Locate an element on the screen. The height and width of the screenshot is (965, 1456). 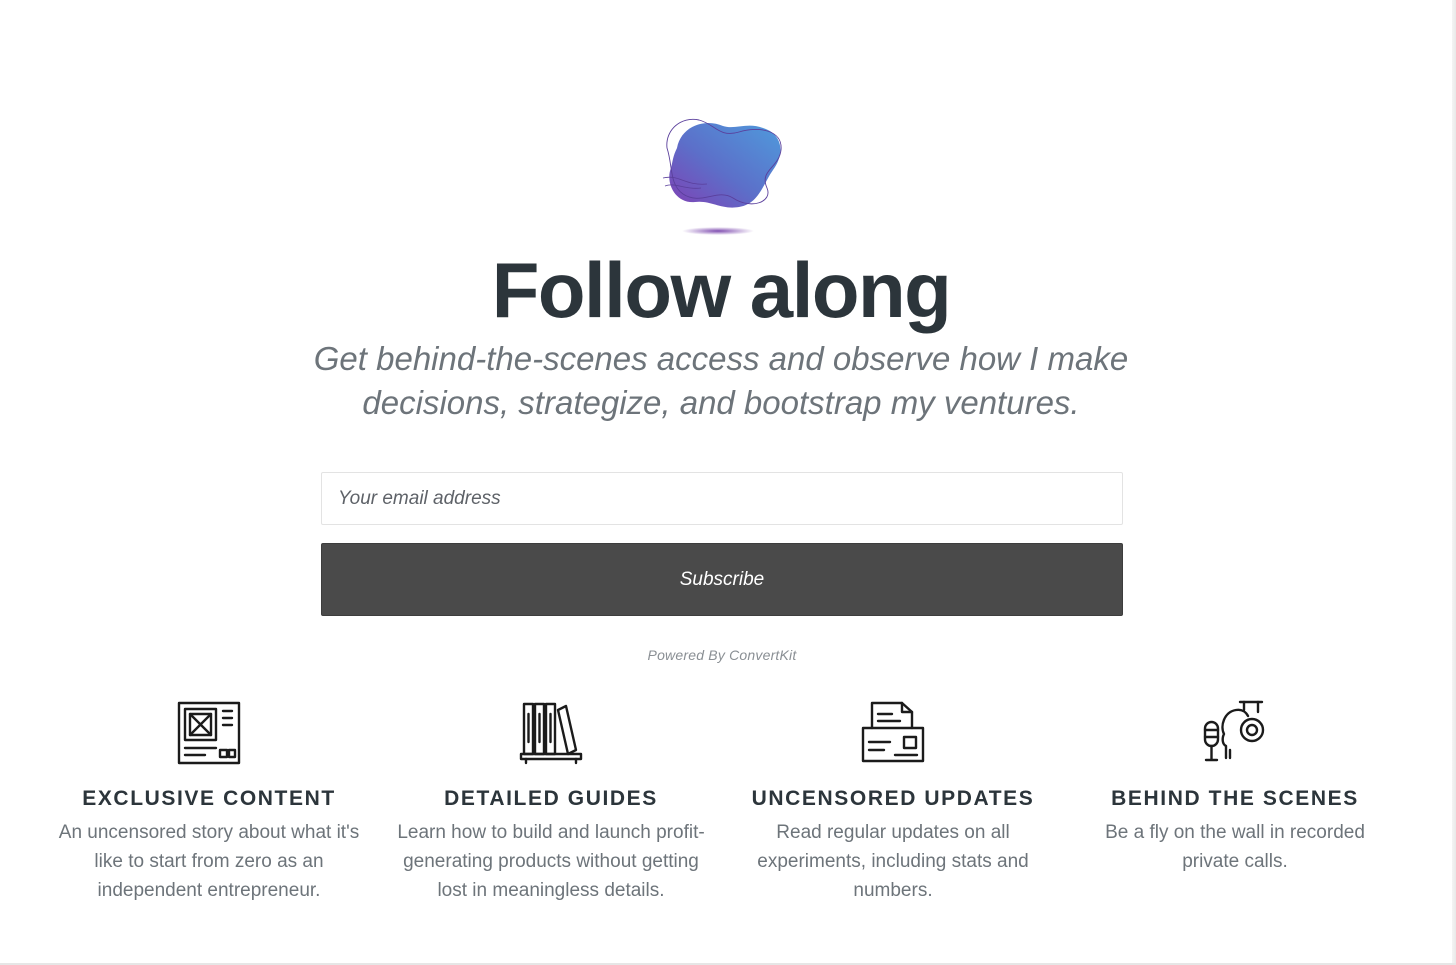
window-edge is located at coordinates (1454, 482).